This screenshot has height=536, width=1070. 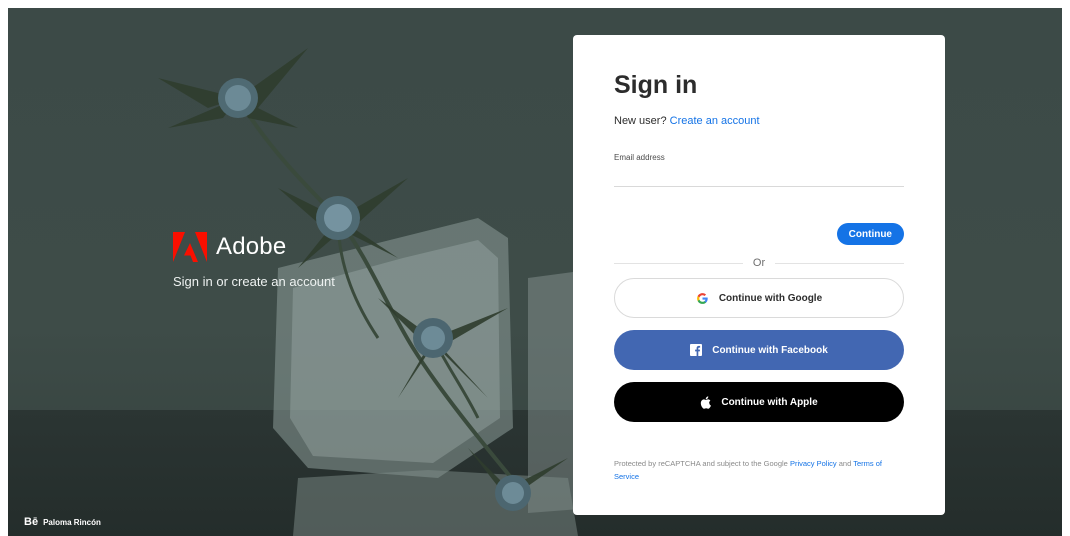 What do you see at coordinates (31, 522) in the screenshot?
I see `behance-icon: Bē` at bounding box center [31, 522].